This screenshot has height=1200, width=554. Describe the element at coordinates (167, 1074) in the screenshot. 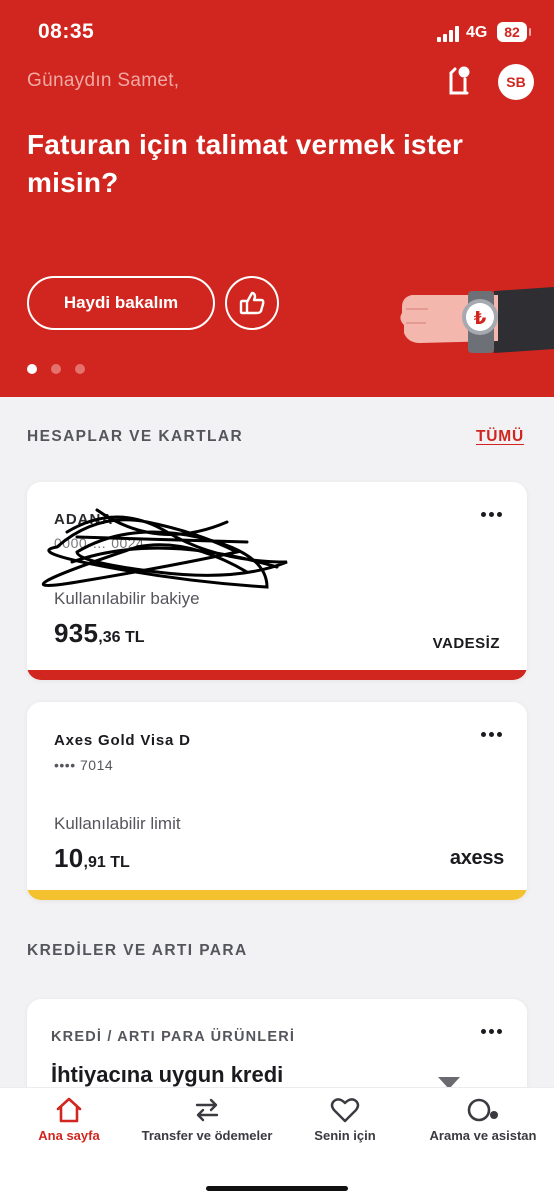

I see `credit-products-title: İhtiyacına uygun kredi` at that location.